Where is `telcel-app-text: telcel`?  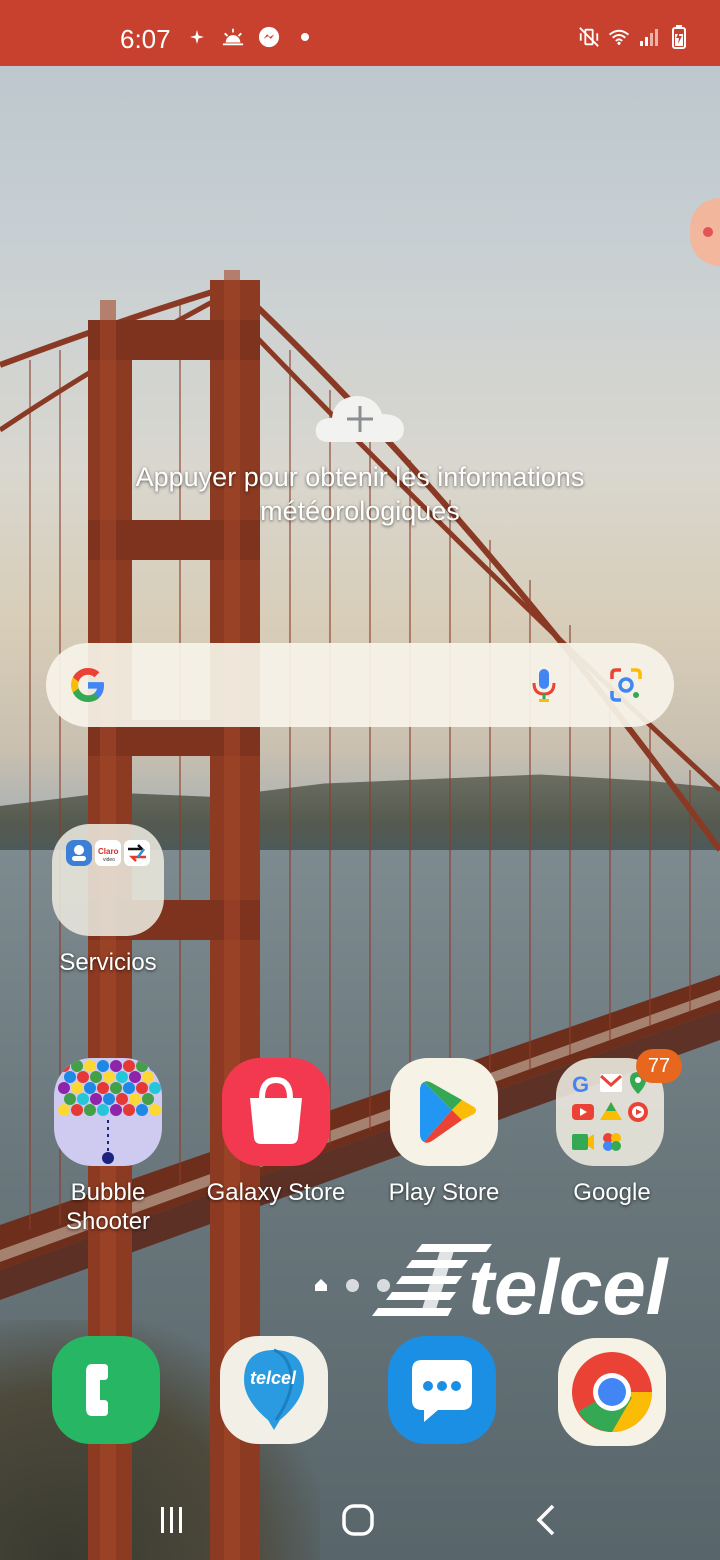 telcel-app-text: telcel is located at coordinates (273, 1378).